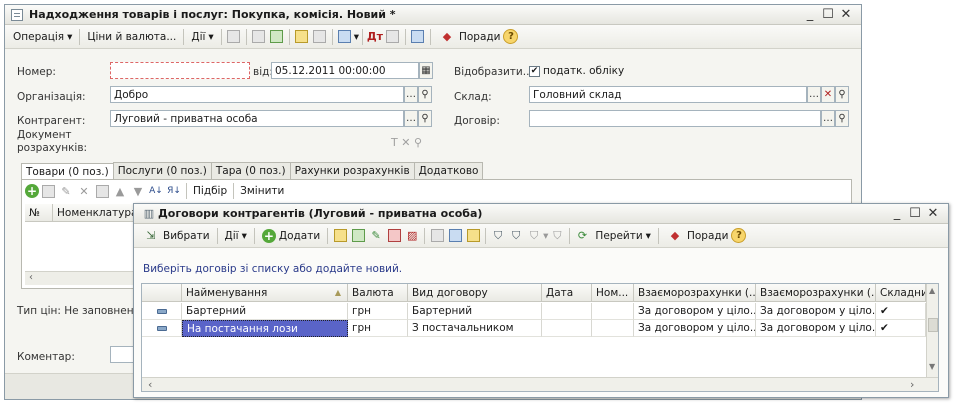  What do you see at coordinates (739, 235) in the screenshot?
I see `help-icon: ?` at bounding box center [739, 235].